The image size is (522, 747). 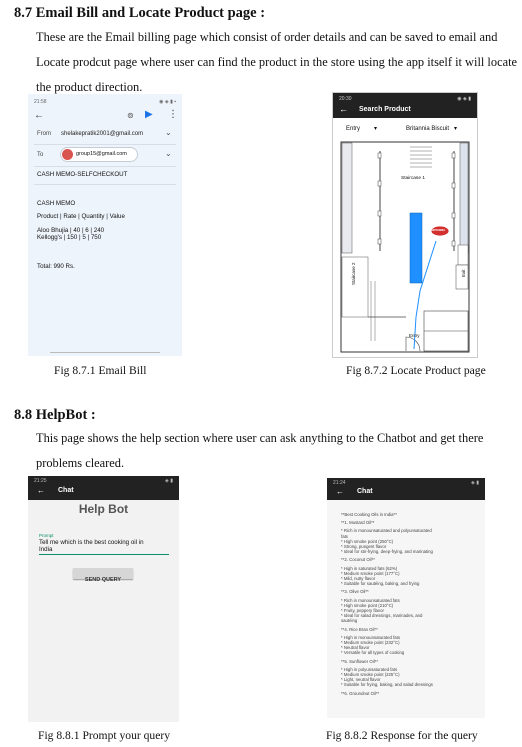 What do you see at coordinates (100, 370) in the screenshot?
I see `figure-caption: Fig 8.7.1 Email Bill` at bounding box center [100, 370].